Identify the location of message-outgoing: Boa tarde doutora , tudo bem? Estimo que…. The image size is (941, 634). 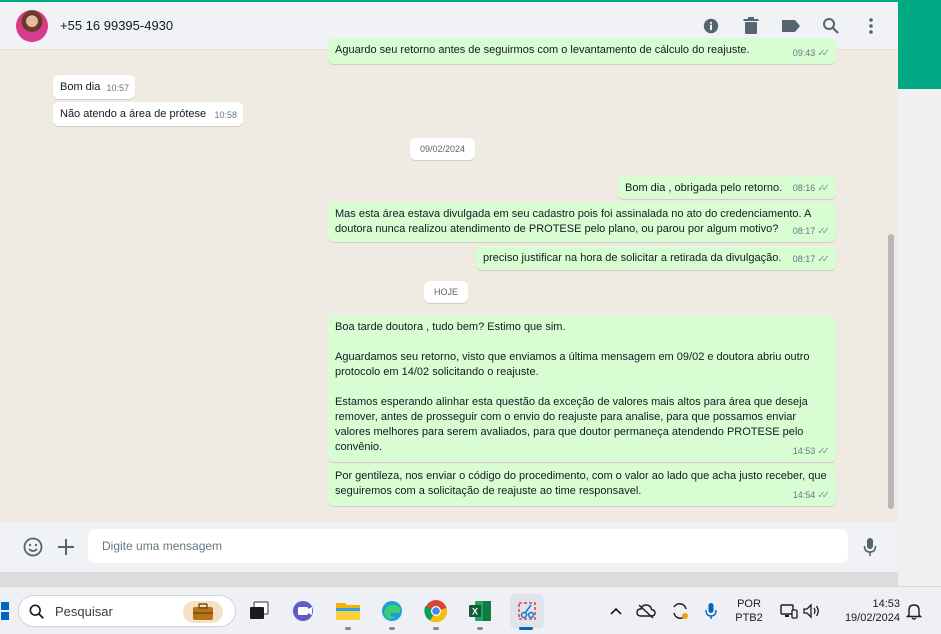
(582, 388).